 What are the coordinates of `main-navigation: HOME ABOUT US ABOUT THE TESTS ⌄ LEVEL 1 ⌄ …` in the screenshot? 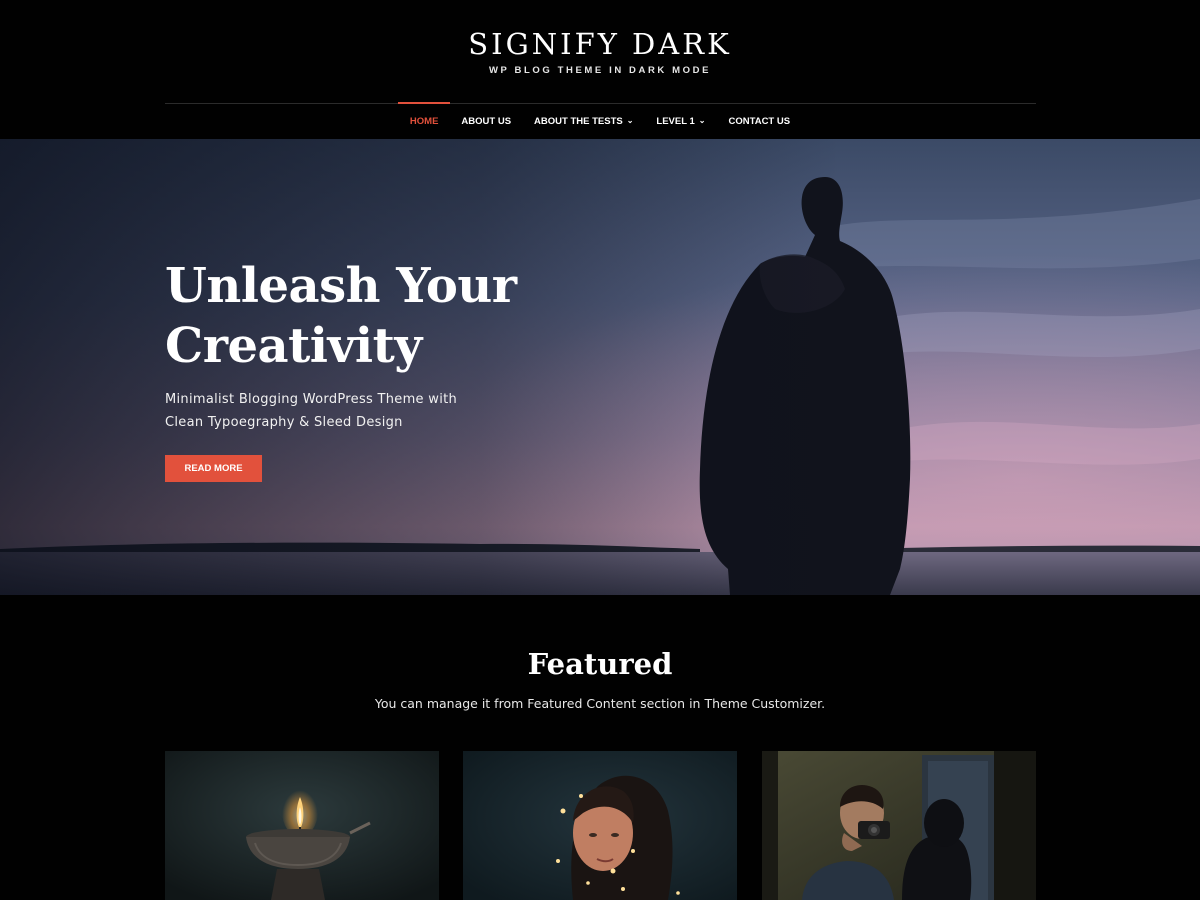 It's located at (600, 120).